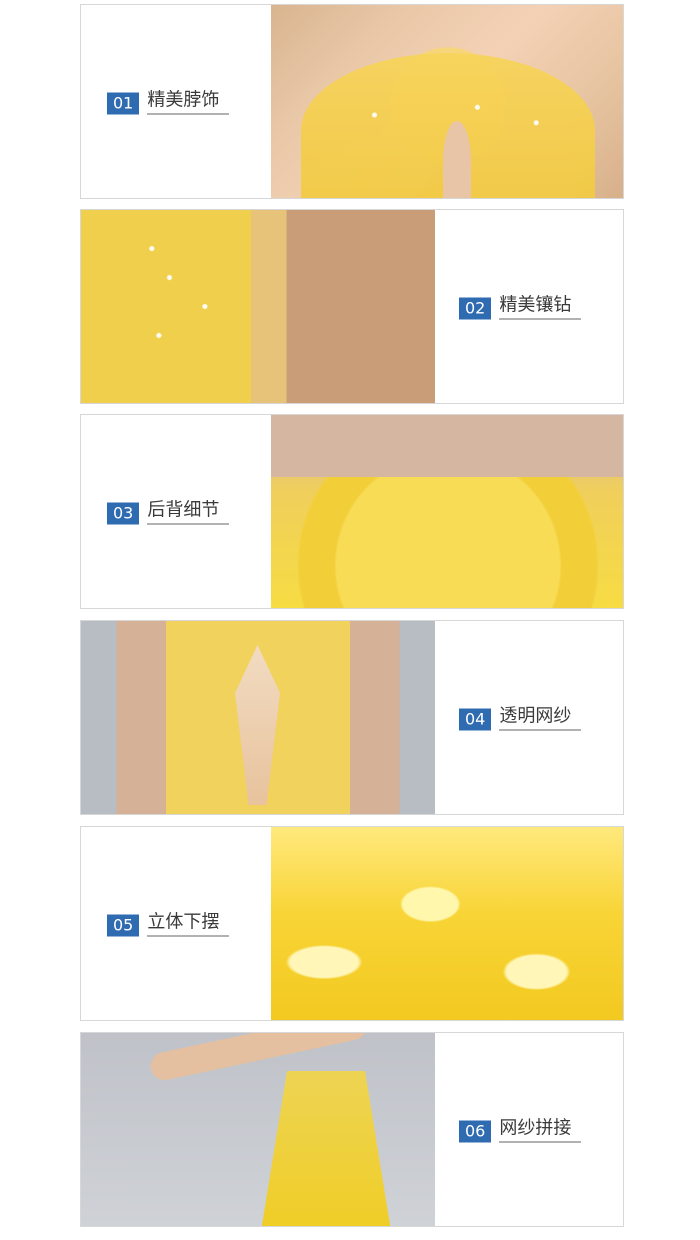 This screenshot has width=700, height=1240. I want to click on detail-panel-01: 01 精美脖饰, so click(352, 101).